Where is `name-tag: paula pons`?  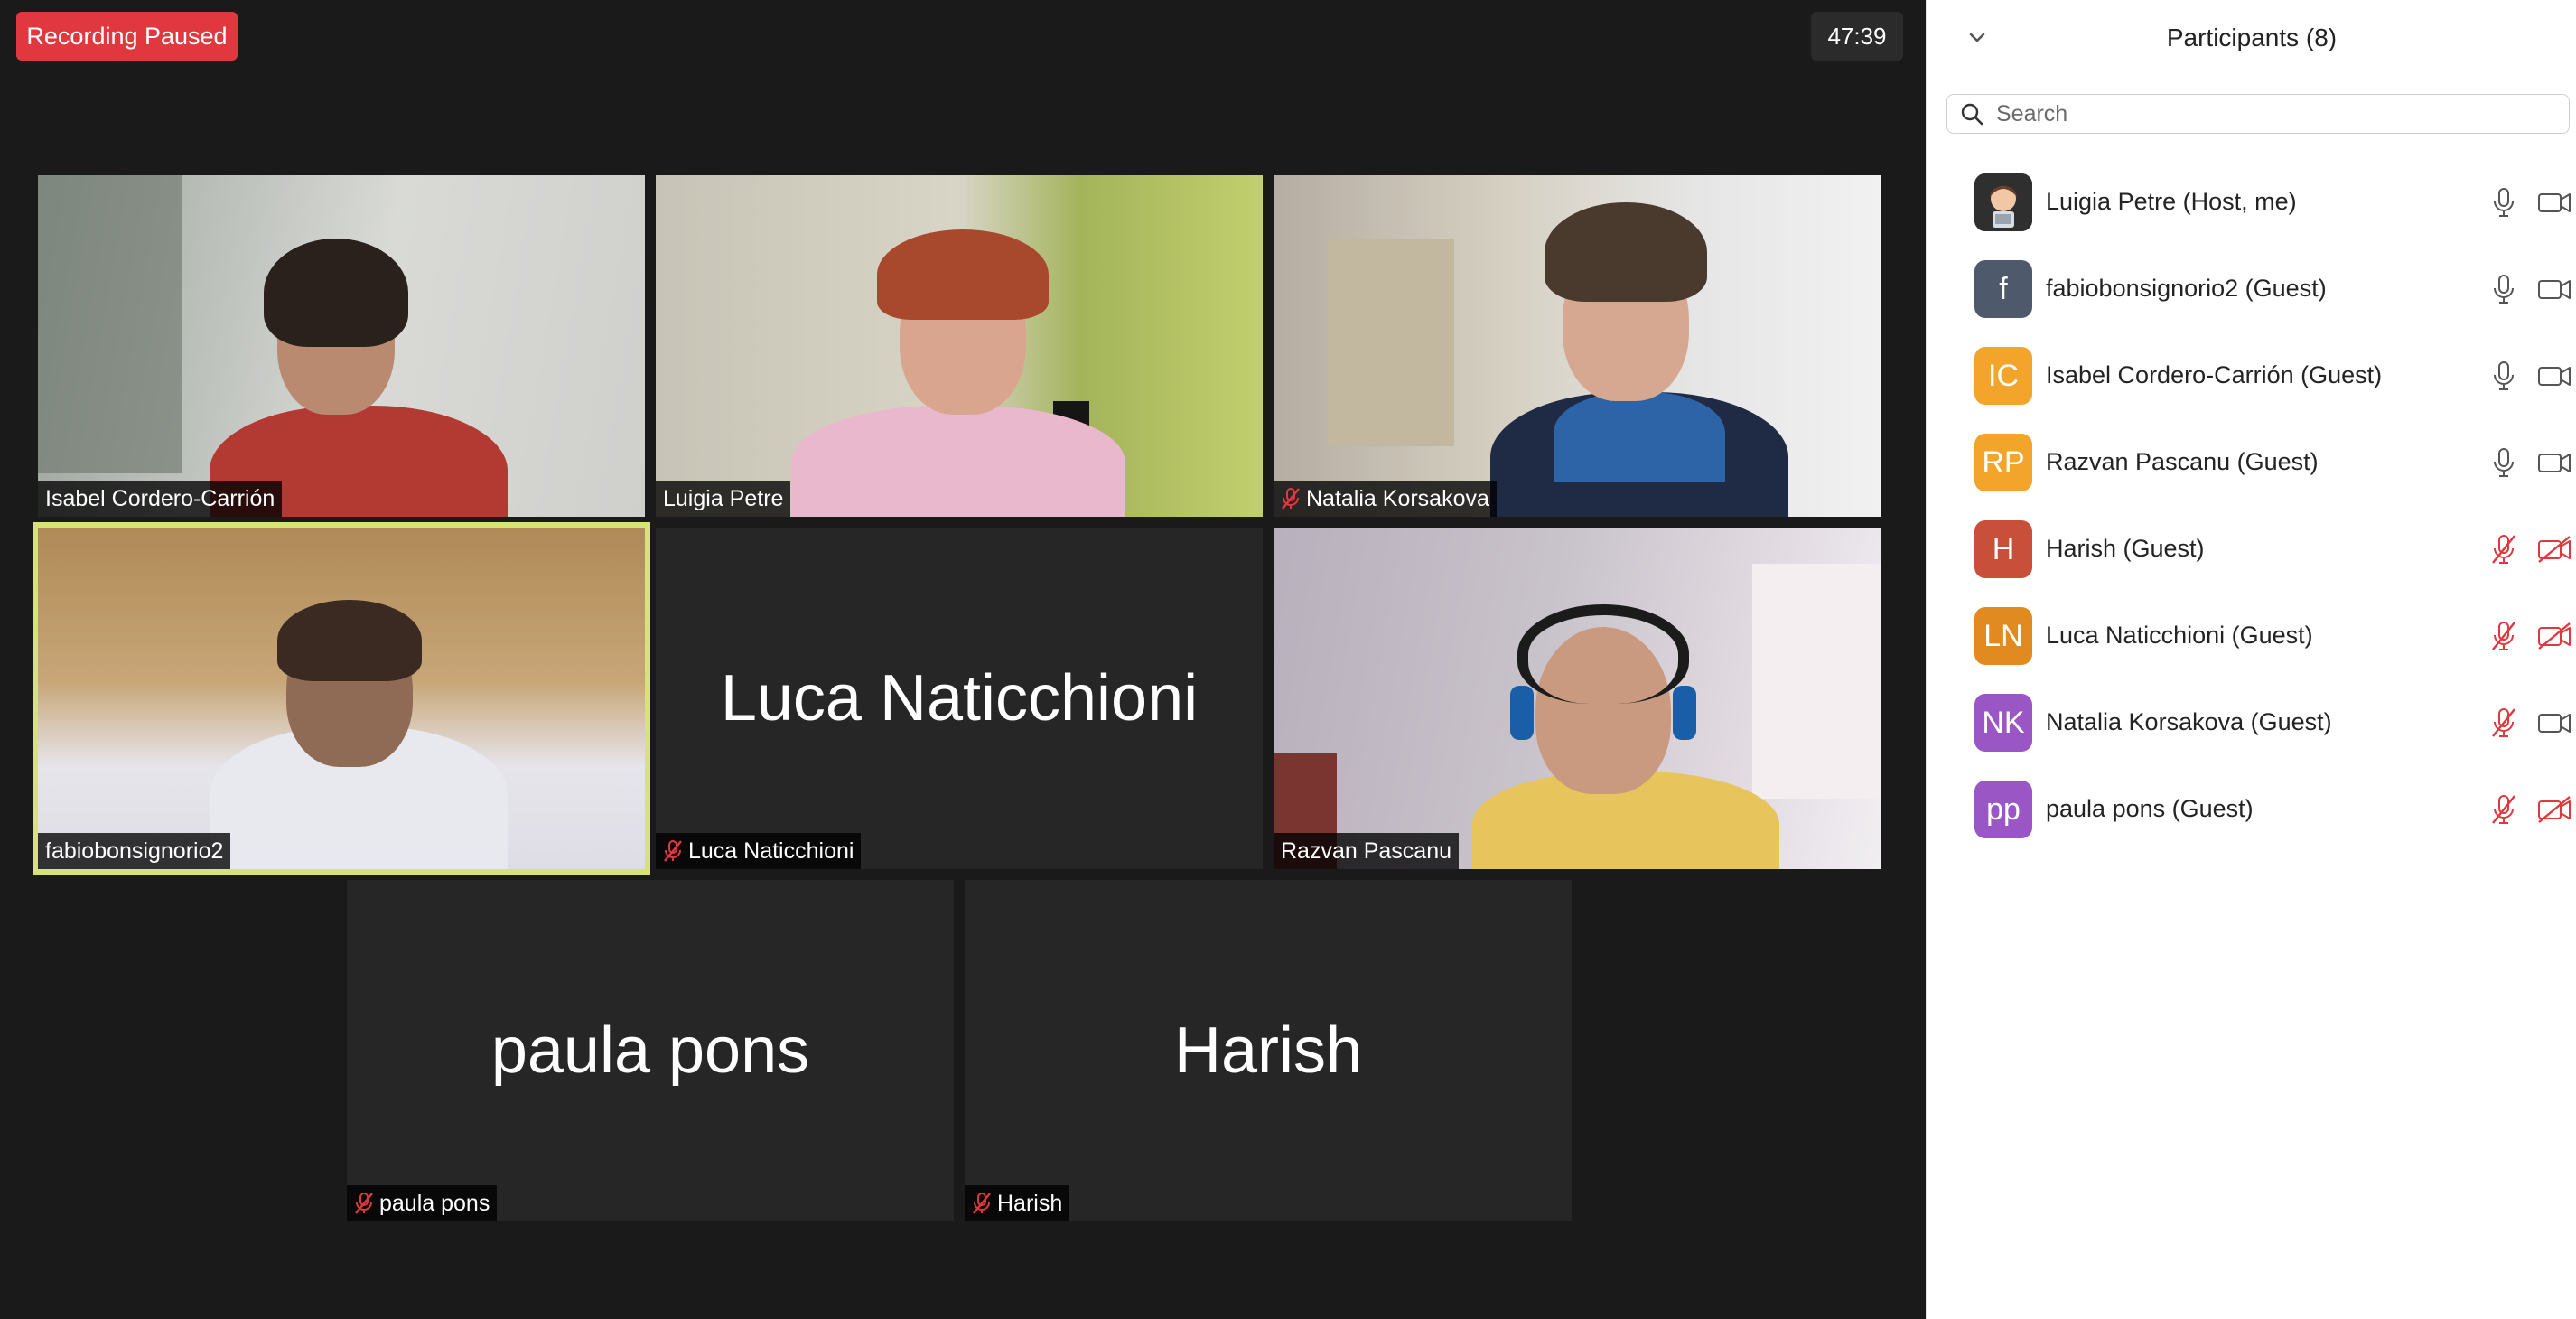 name-tag: paula pons is located at coordinates (422, 1203).